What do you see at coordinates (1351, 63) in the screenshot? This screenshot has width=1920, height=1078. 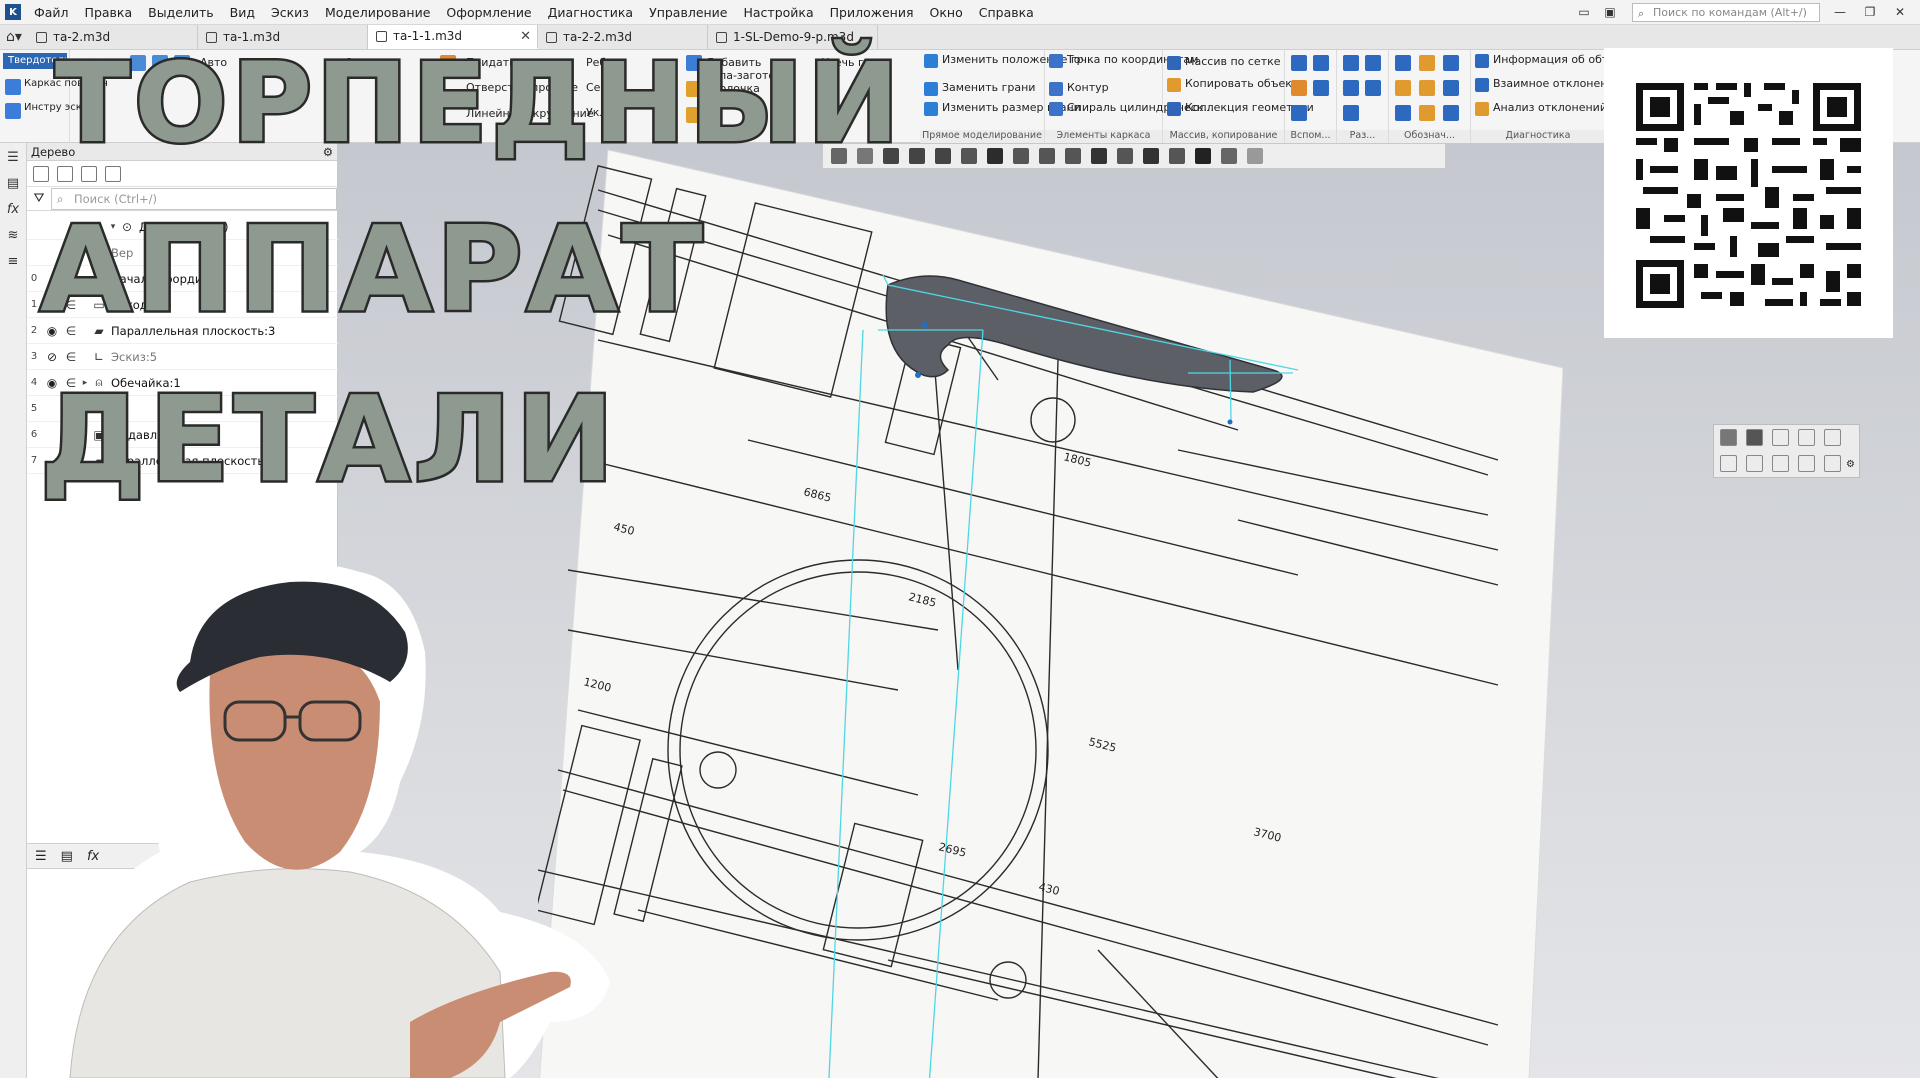 I see `linear-size-icon` at bounding box center [1351, 63].